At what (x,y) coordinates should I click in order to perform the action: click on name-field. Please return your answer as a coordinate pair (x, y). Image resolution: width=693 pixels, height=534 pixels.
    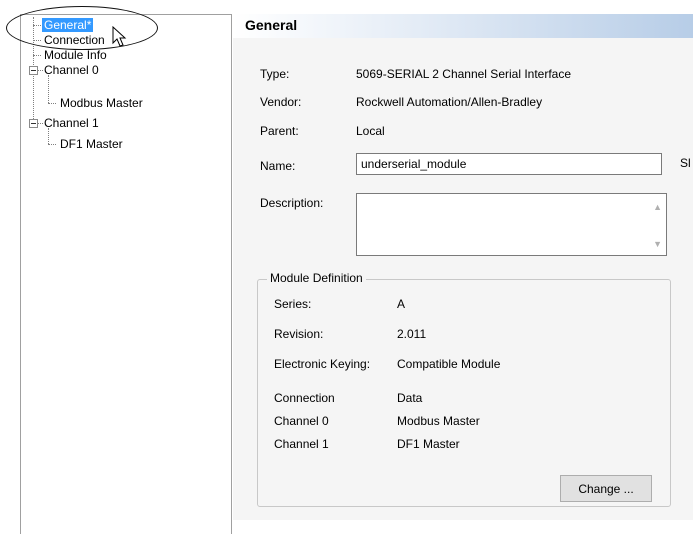
    Looking at the image, I should click on (509, 164).